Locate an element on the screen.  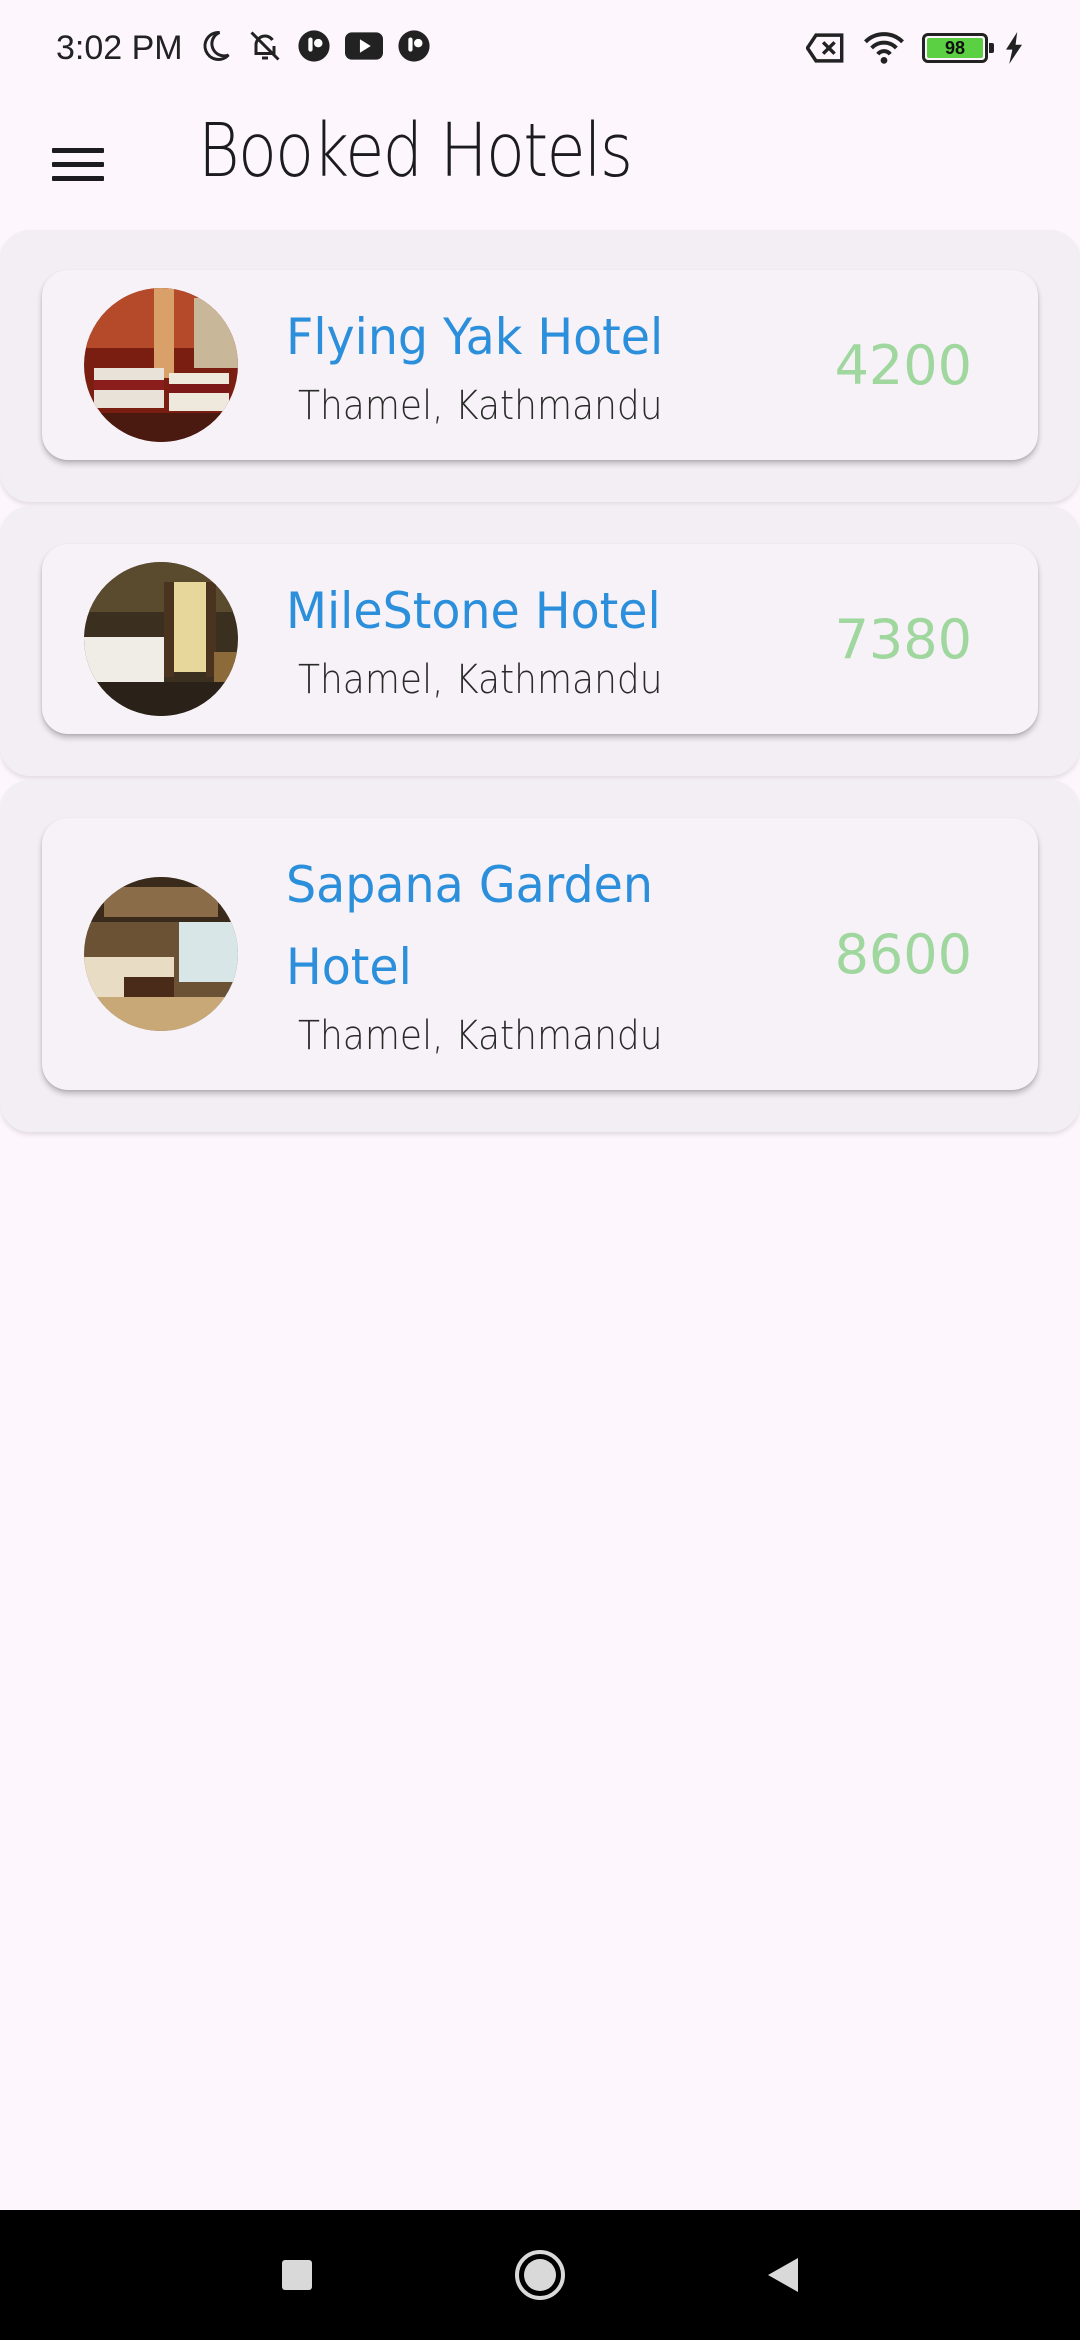
status-bar: 3:02 PM 98 is located at coordinates (540, 48).